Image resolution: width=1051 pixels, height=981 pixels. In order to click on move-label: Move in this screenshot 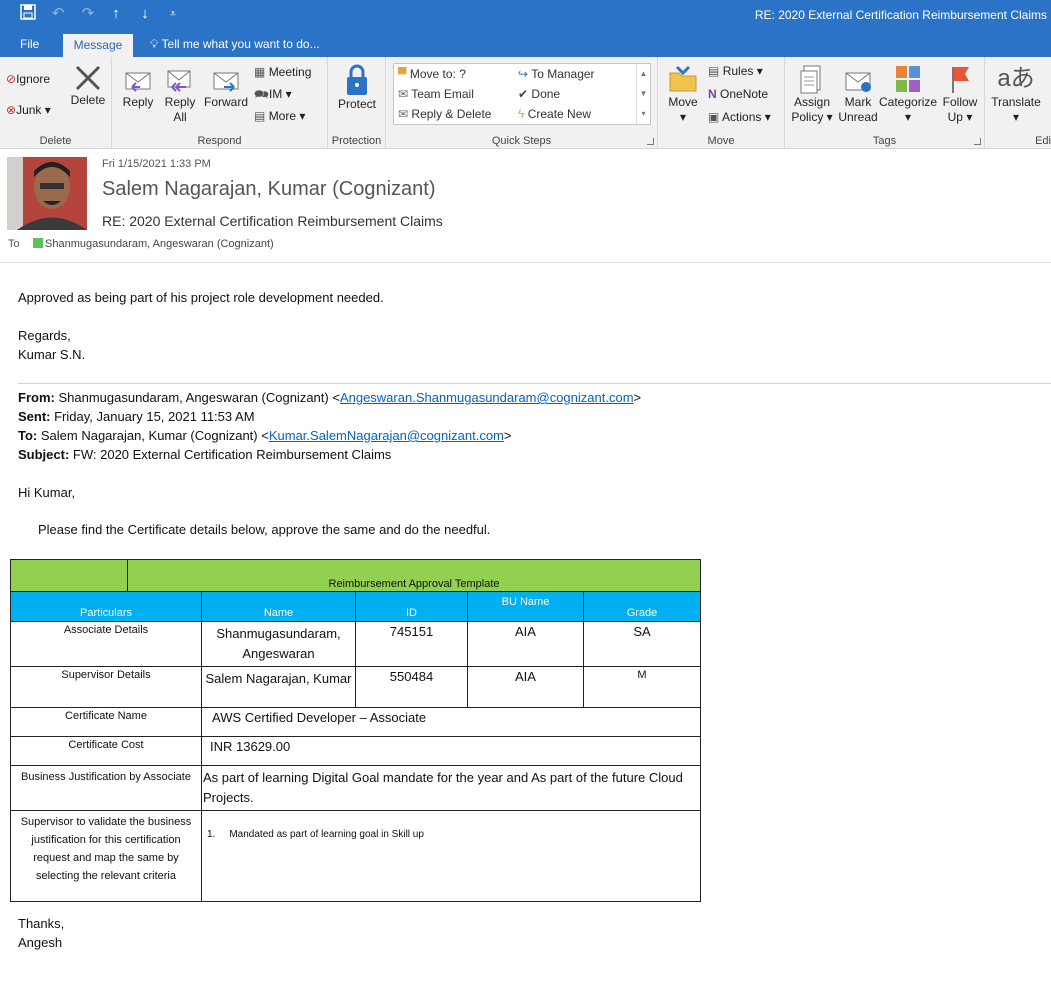, I will do `click(683, 102)`.